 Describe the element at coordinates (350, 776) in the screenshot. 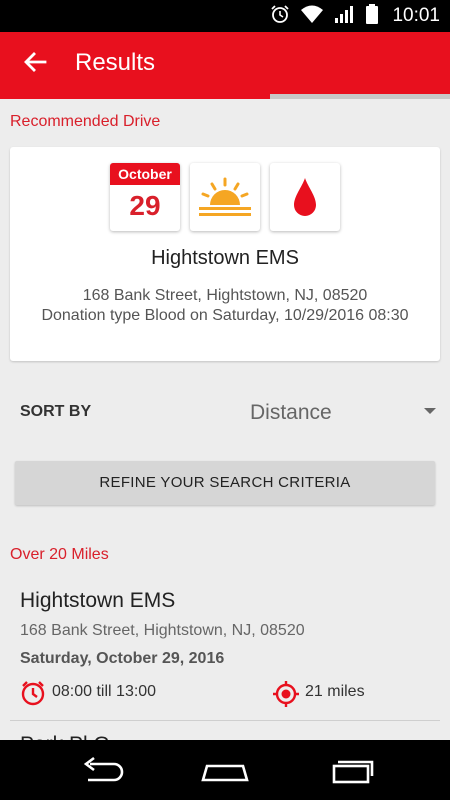

I see `recents-nav-icon` at that location.